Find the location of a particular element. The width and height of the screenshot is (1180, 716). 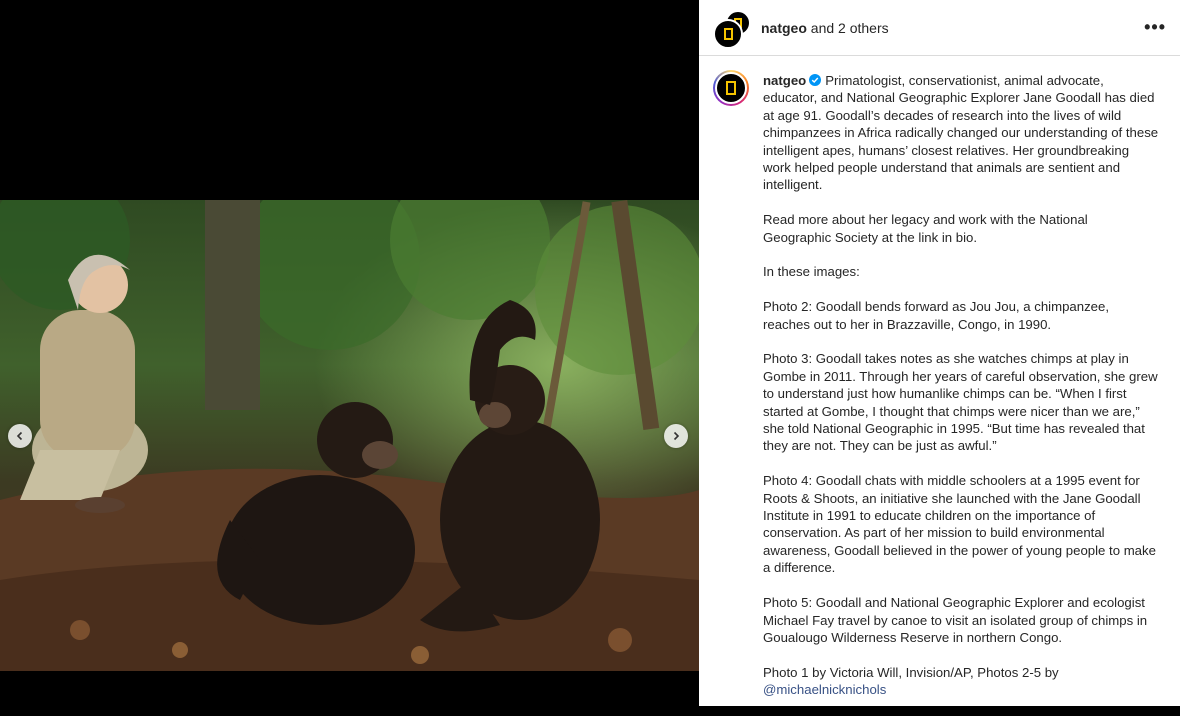

post-header: natgeo and 2 others ••• is located at coordinates (939, 28).